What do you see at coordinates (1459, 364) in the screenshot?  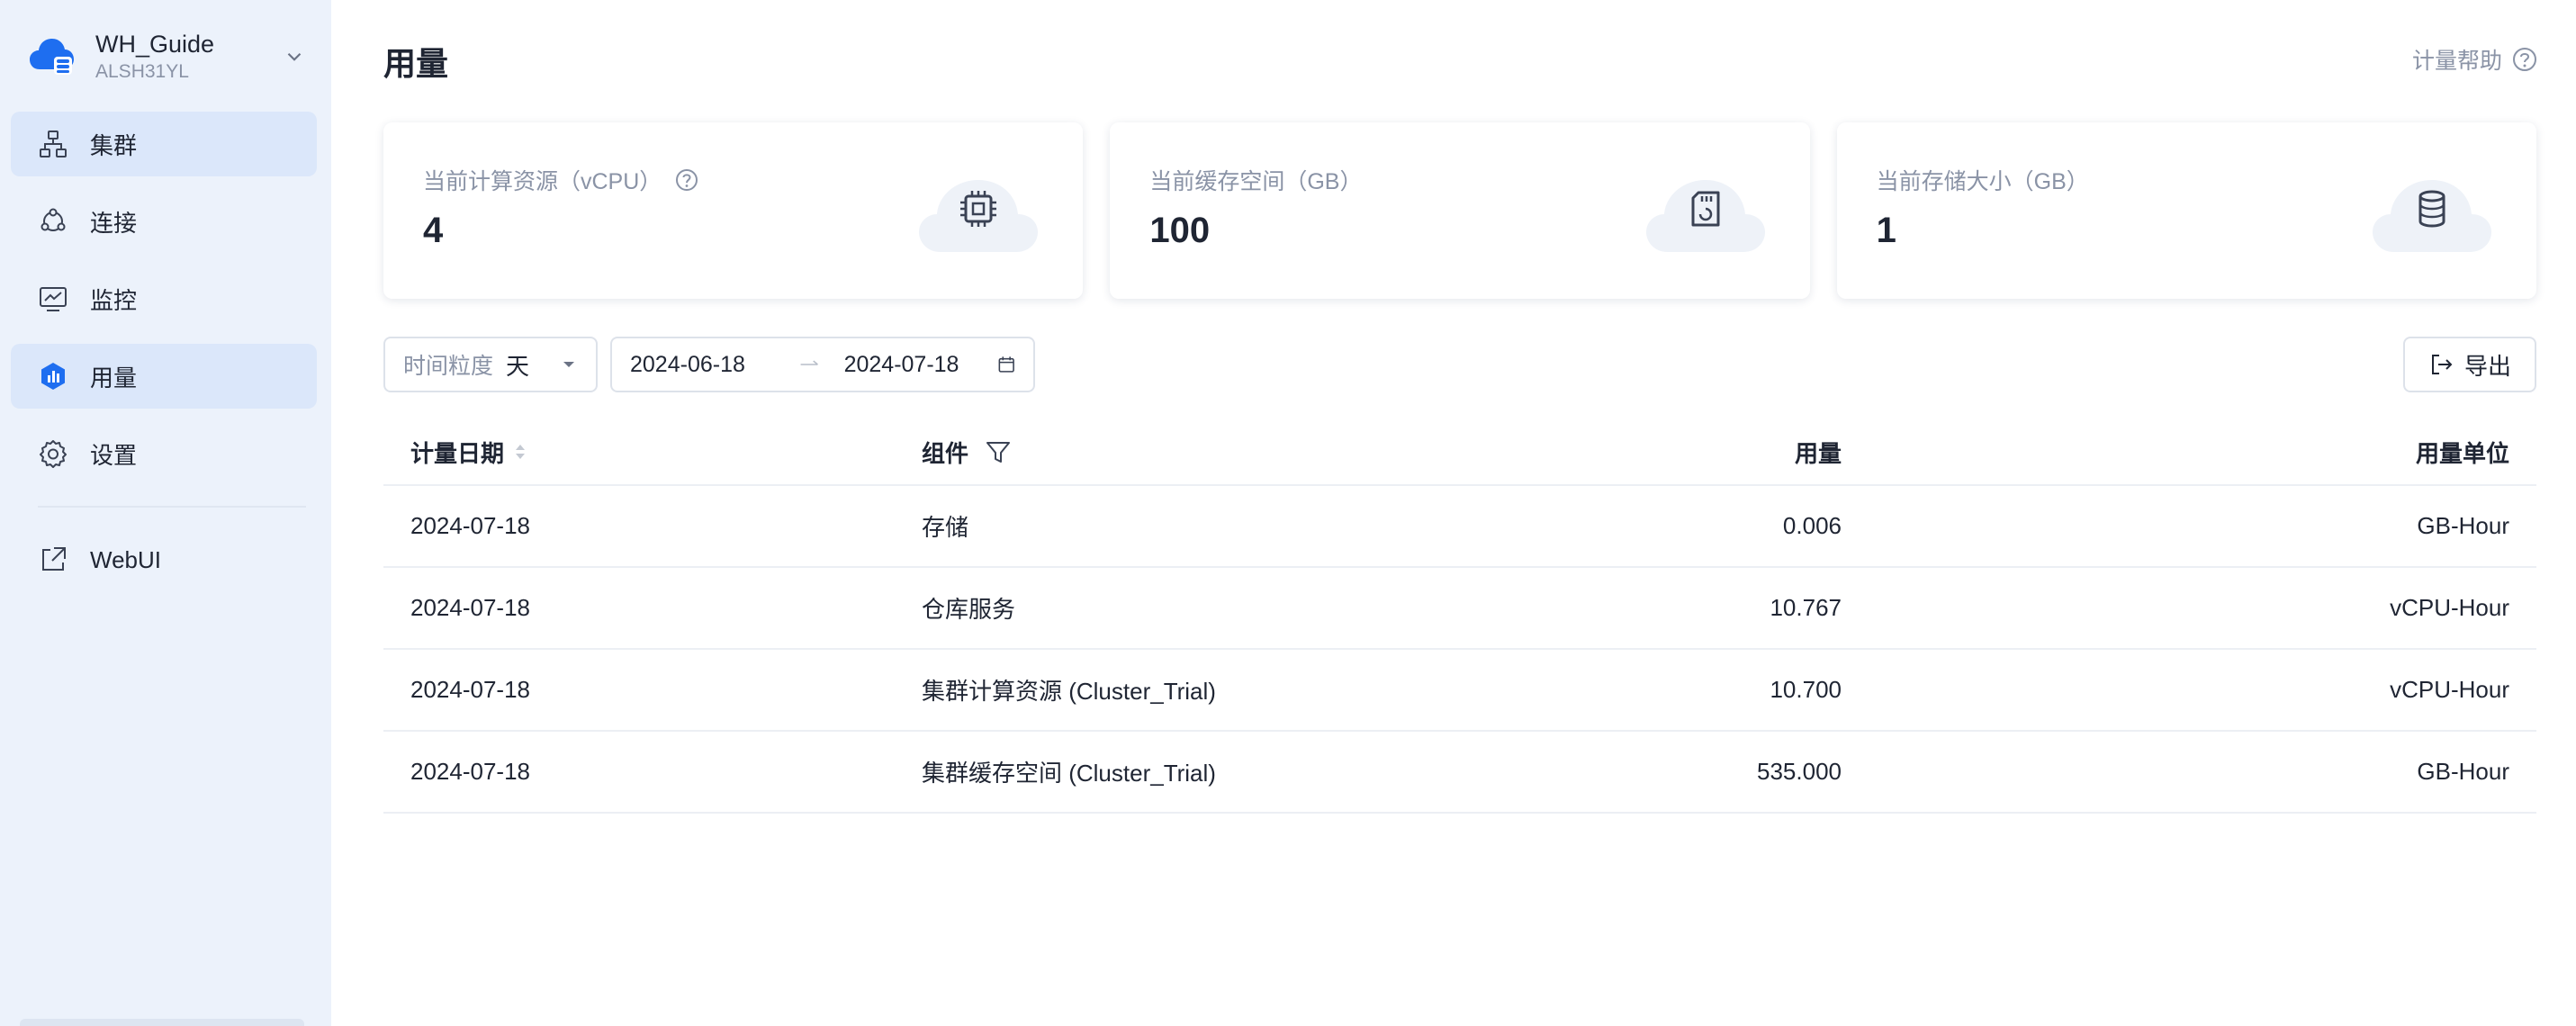 I see `filter-toolbar: 时间粒度 天 导出` at bounding box center [1459, 364].